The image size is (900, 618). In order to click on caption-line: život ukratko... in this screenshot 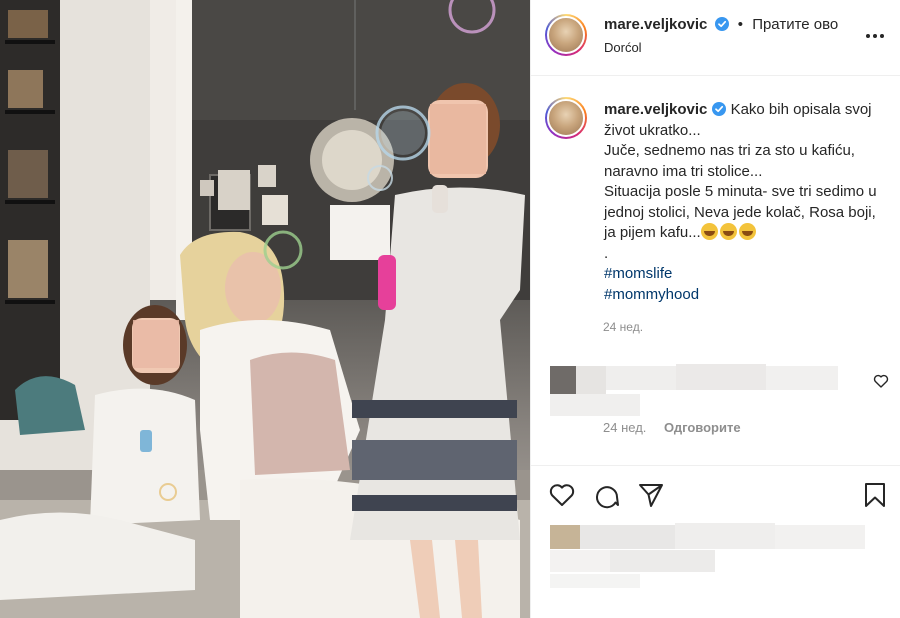, I will do `click(652, 130)`.